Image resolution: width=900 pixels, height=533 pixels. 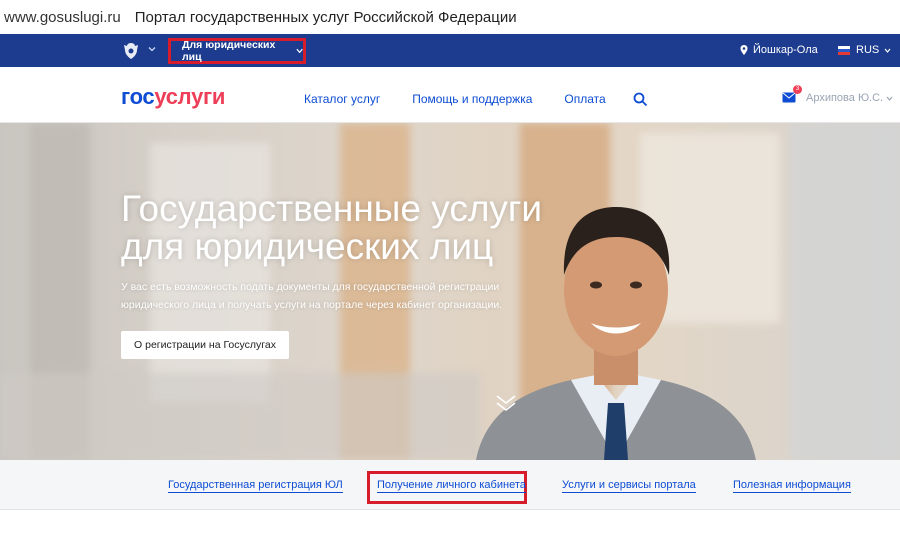 I want to click on nav-help: Помощь и поддержка, so click(x=472, y=99).